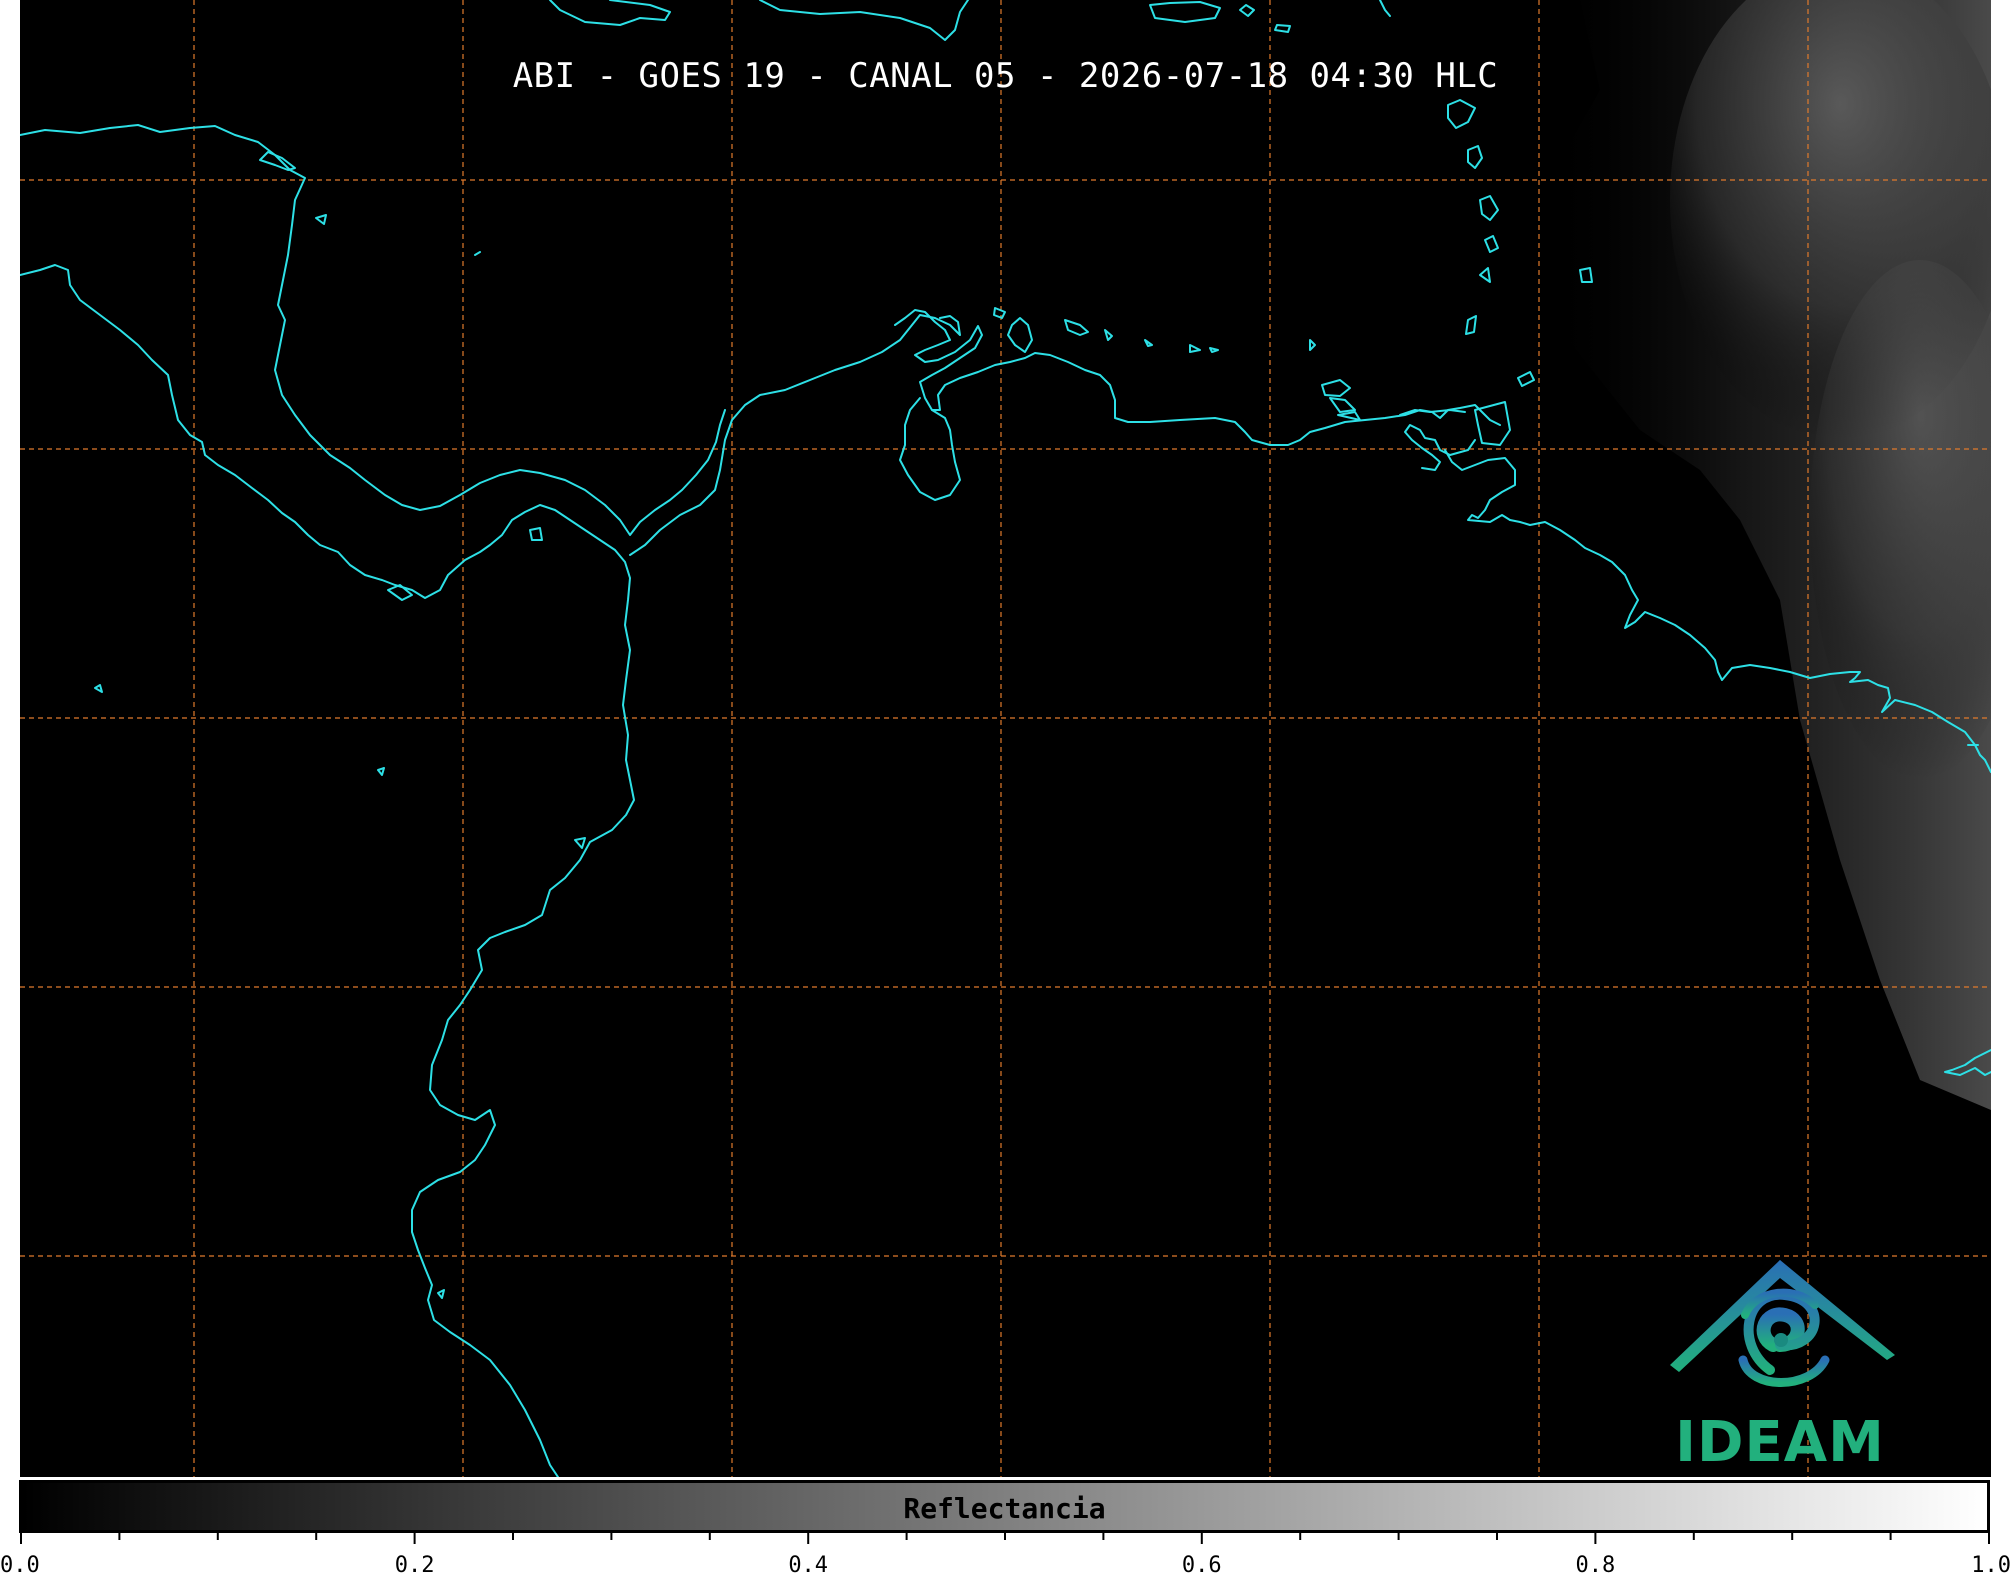  Describe the element at coordinates (1492, 423) in the screenshot. I see `coastline-trinidad` at that location.